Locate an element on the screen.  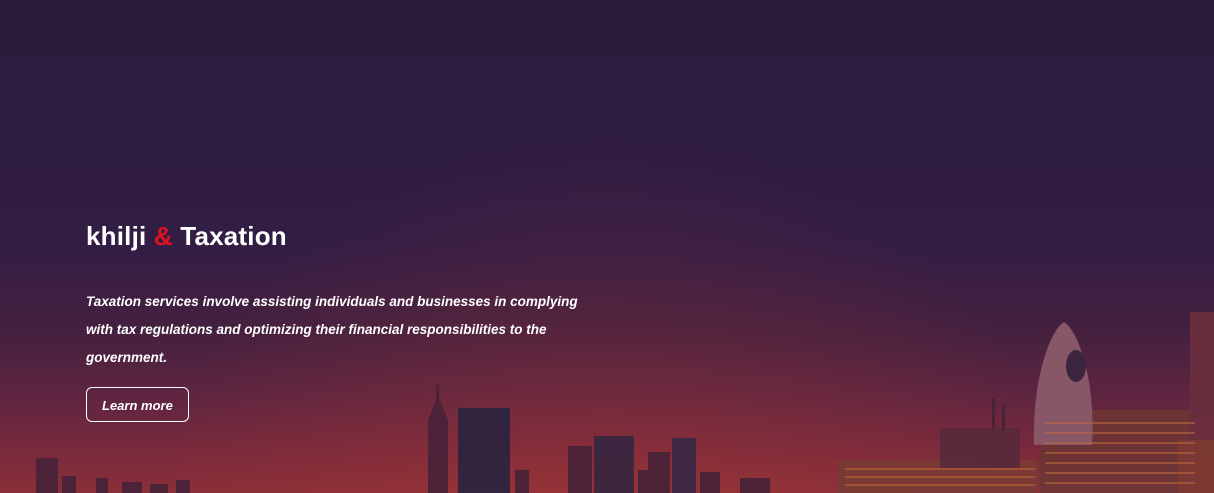
learn-more-button: Learn more is located at coordinates (137, 404).